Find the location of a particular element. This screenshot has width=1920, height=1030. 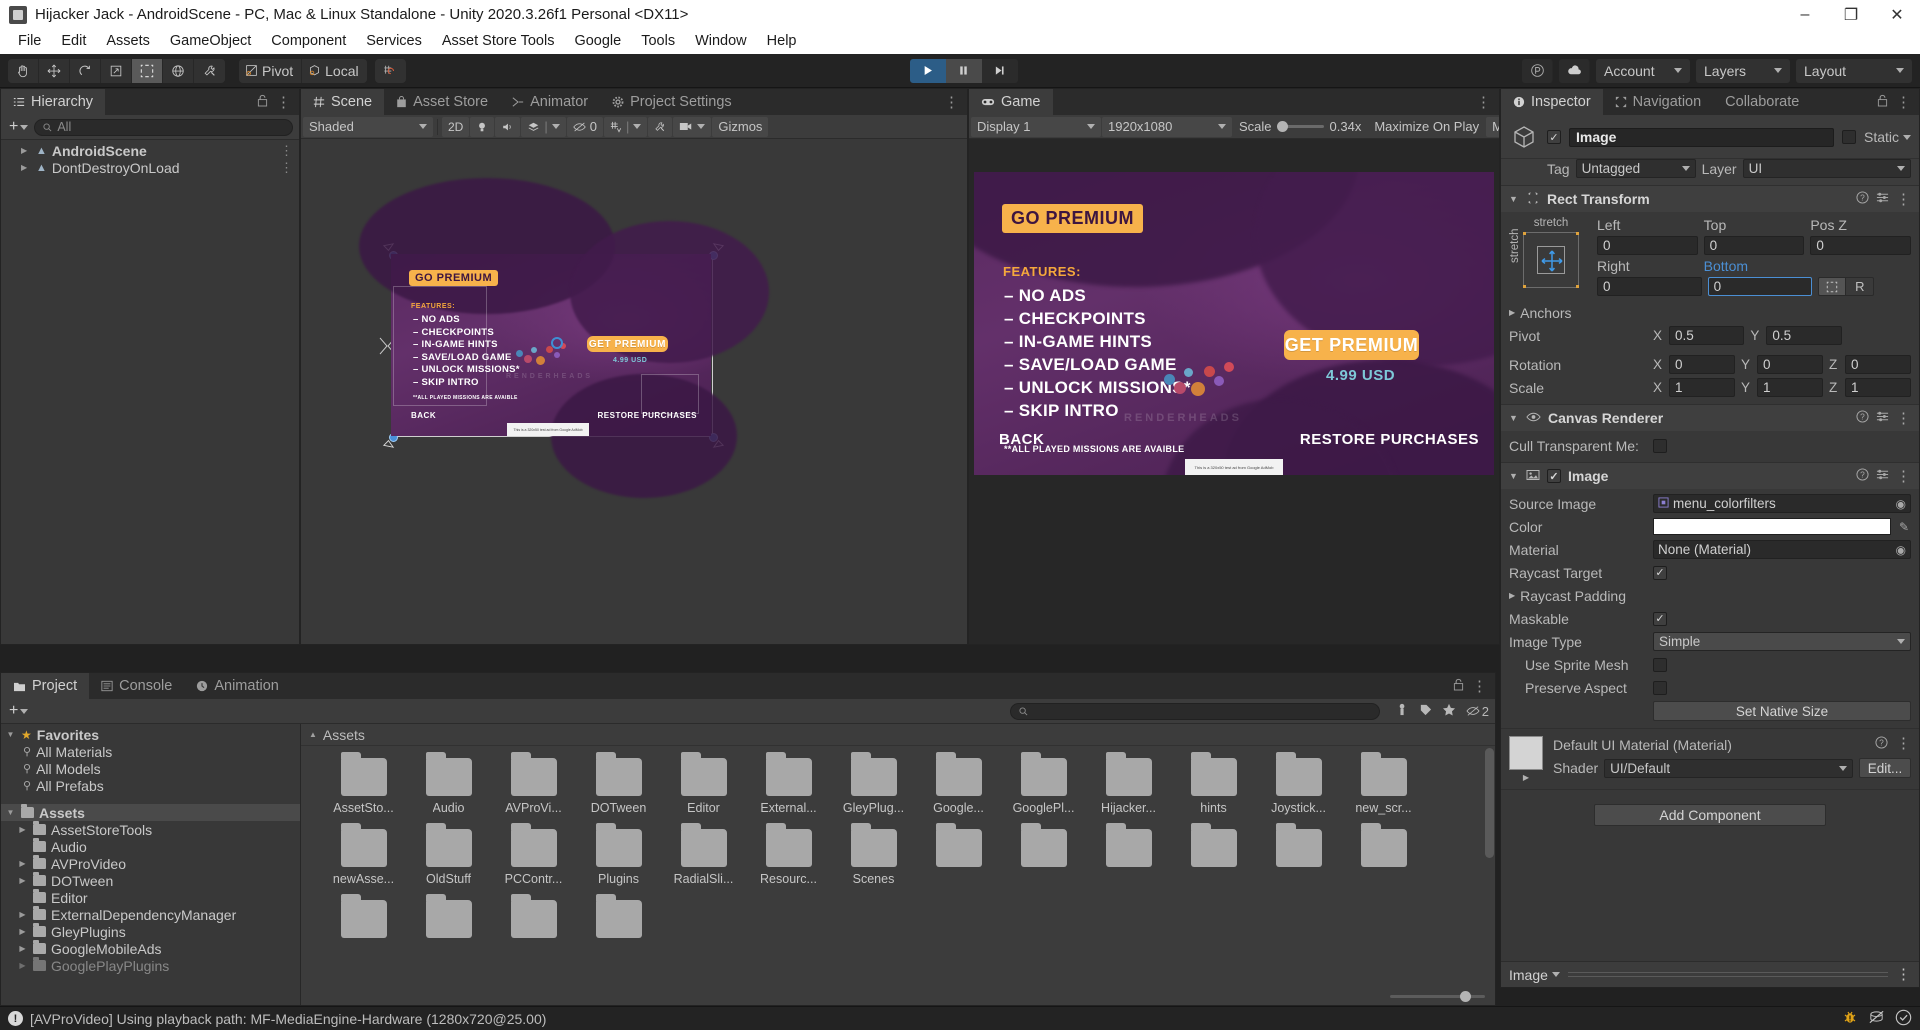

asset-item: Scenes is located at coordinates (873, 854).